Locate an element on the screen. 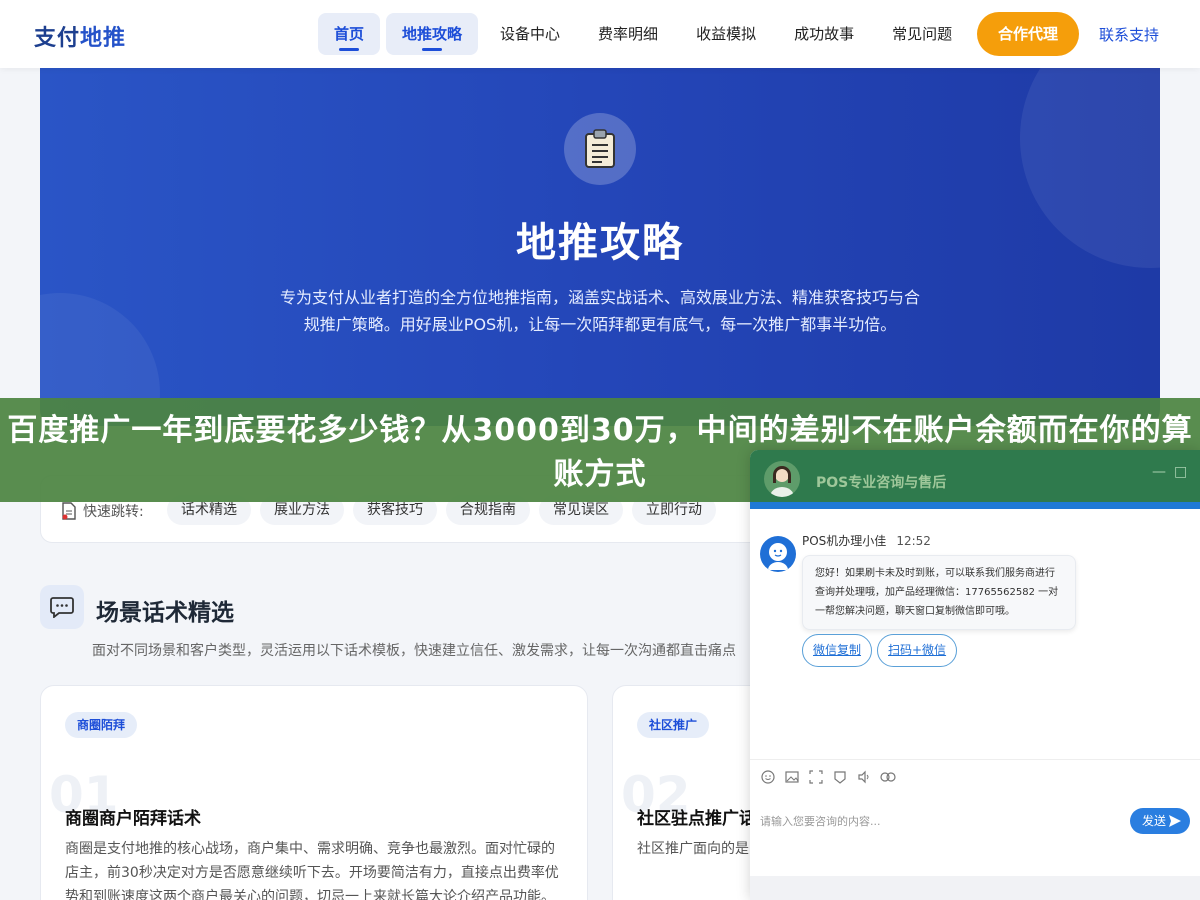 The image size is (1200, 900). nav-item-faq: 常见问题 is located at coordinates (922, 34).